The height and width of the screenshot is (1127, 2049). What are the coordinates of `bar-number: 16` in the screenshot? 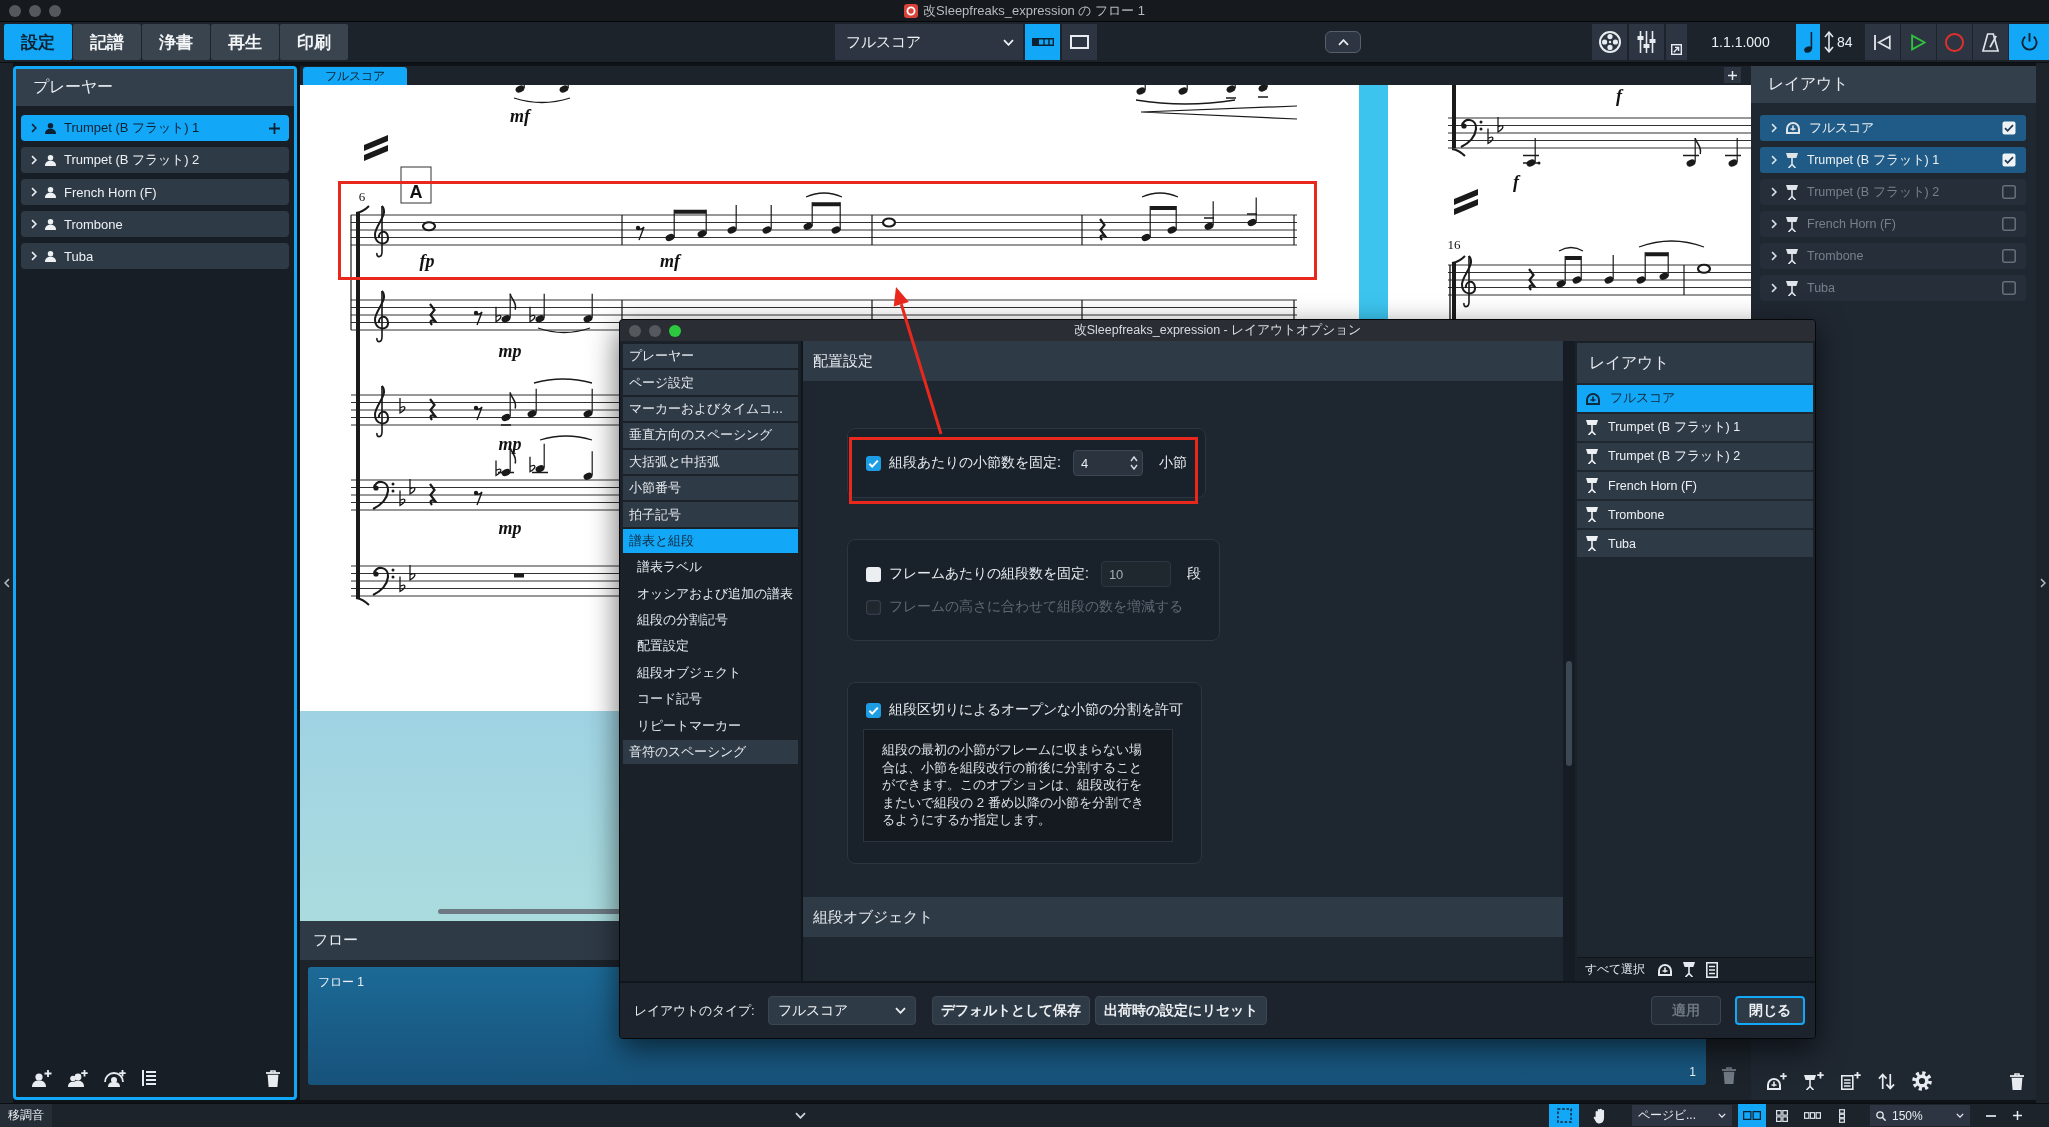 It's located at (1454, 244).